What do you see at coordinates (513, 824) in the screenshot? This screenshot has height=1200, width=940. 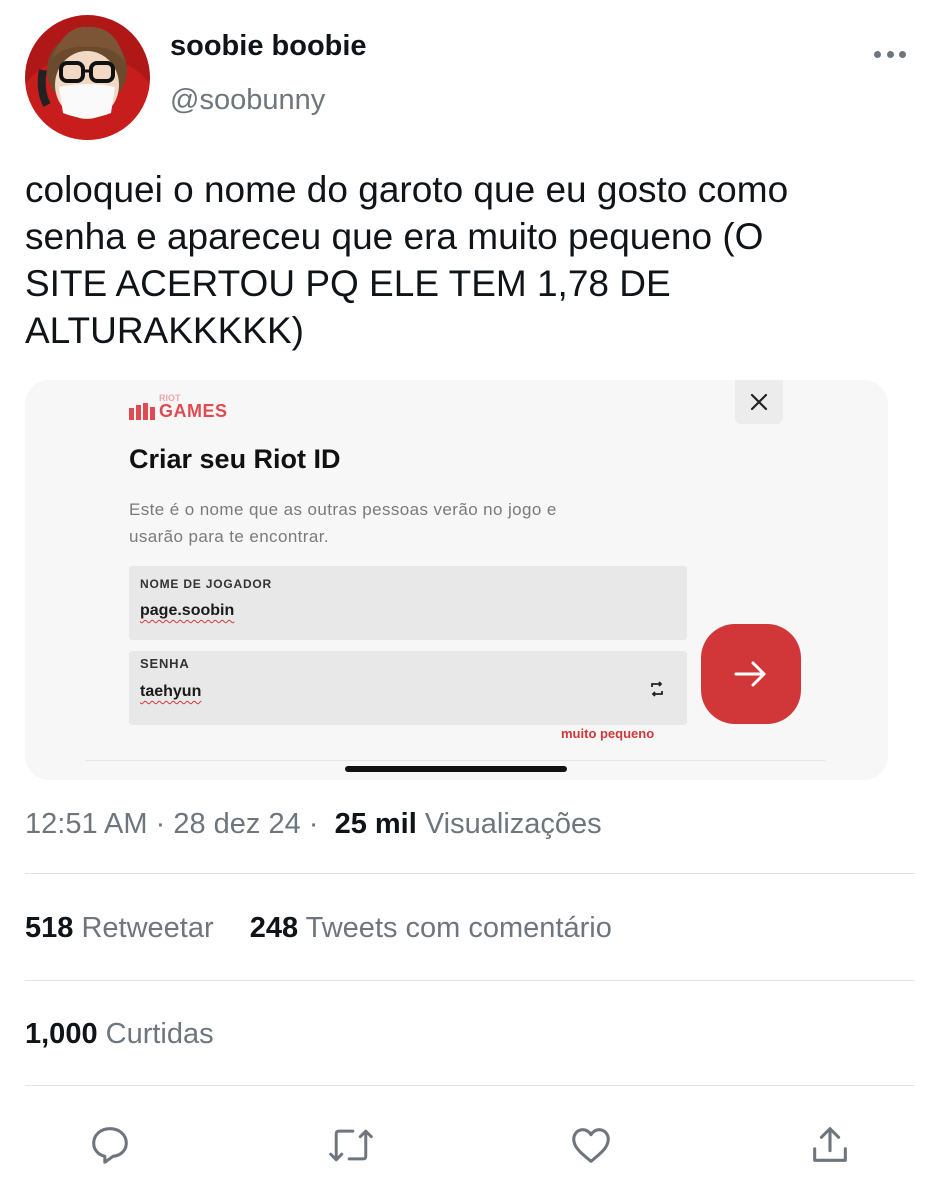 I see `views-label: Visualizações` at bounding box center [513, 824].